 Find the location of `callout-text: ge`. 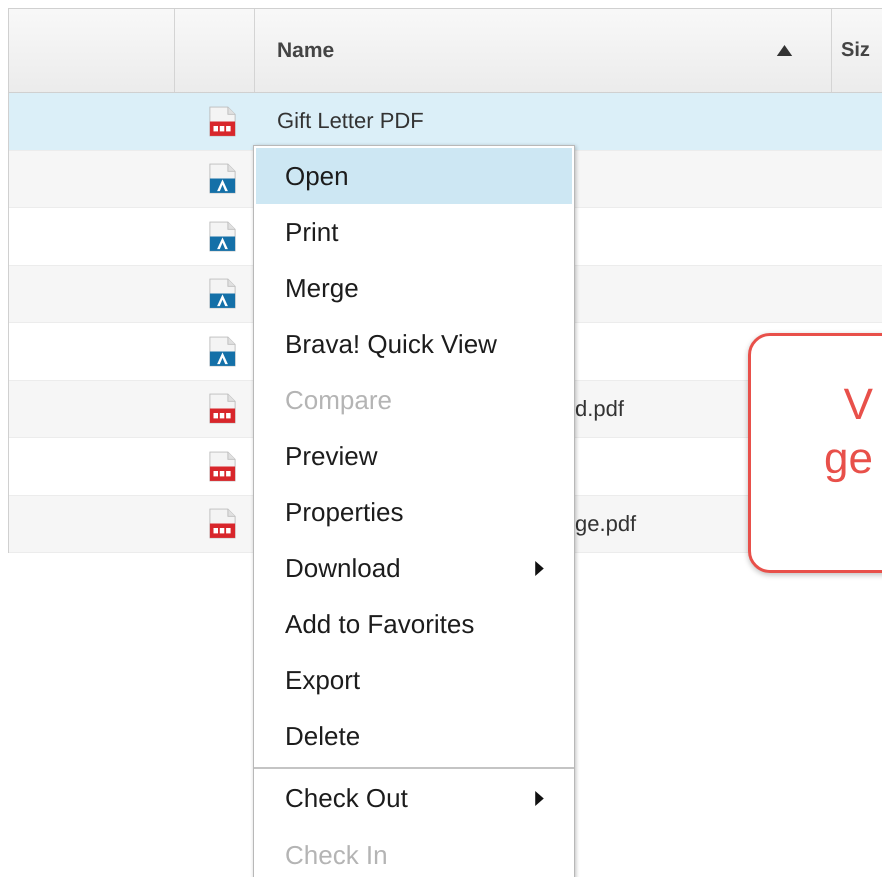

callout-text: ge is located at coordinates (848, 459).